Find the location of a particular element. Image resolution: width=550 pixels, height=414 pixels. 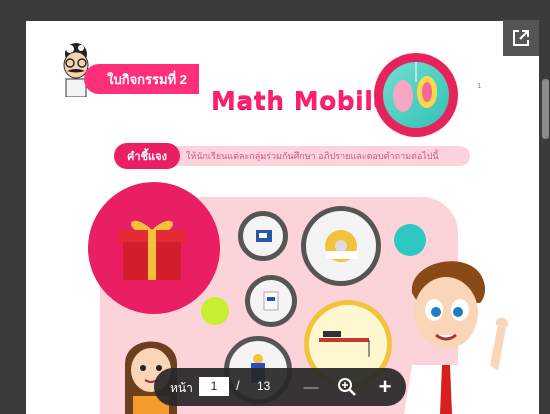

document-title: Math Mobile is located at coordinates (301, 100).